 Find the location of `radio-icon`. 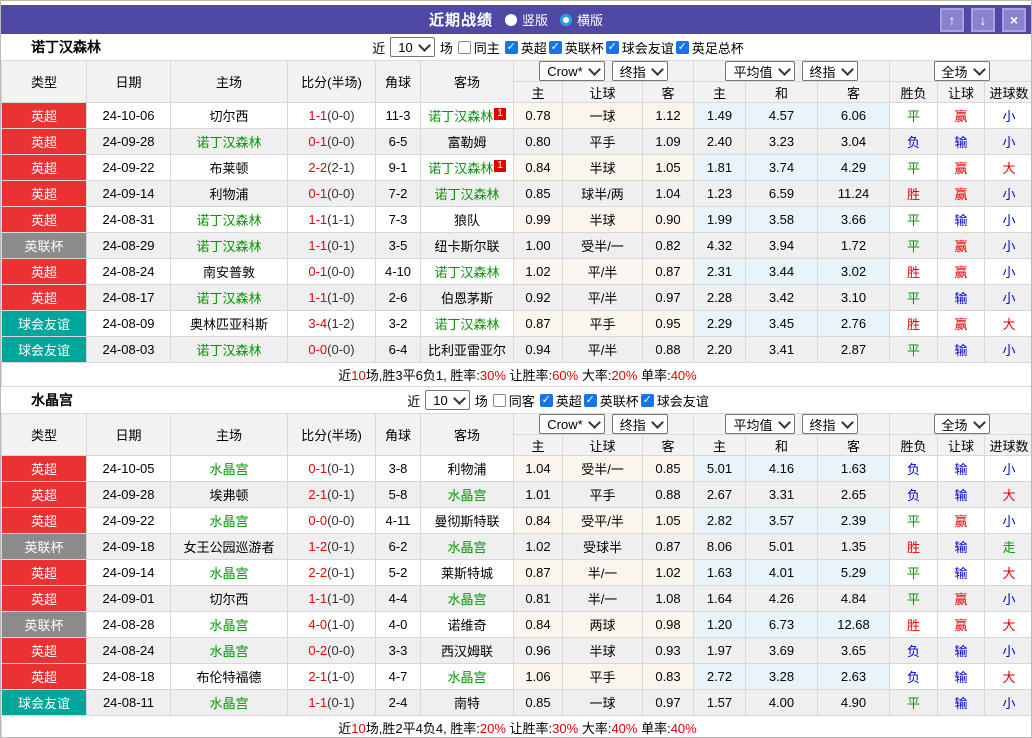

radio-icon is located at coordinates (510, 19).